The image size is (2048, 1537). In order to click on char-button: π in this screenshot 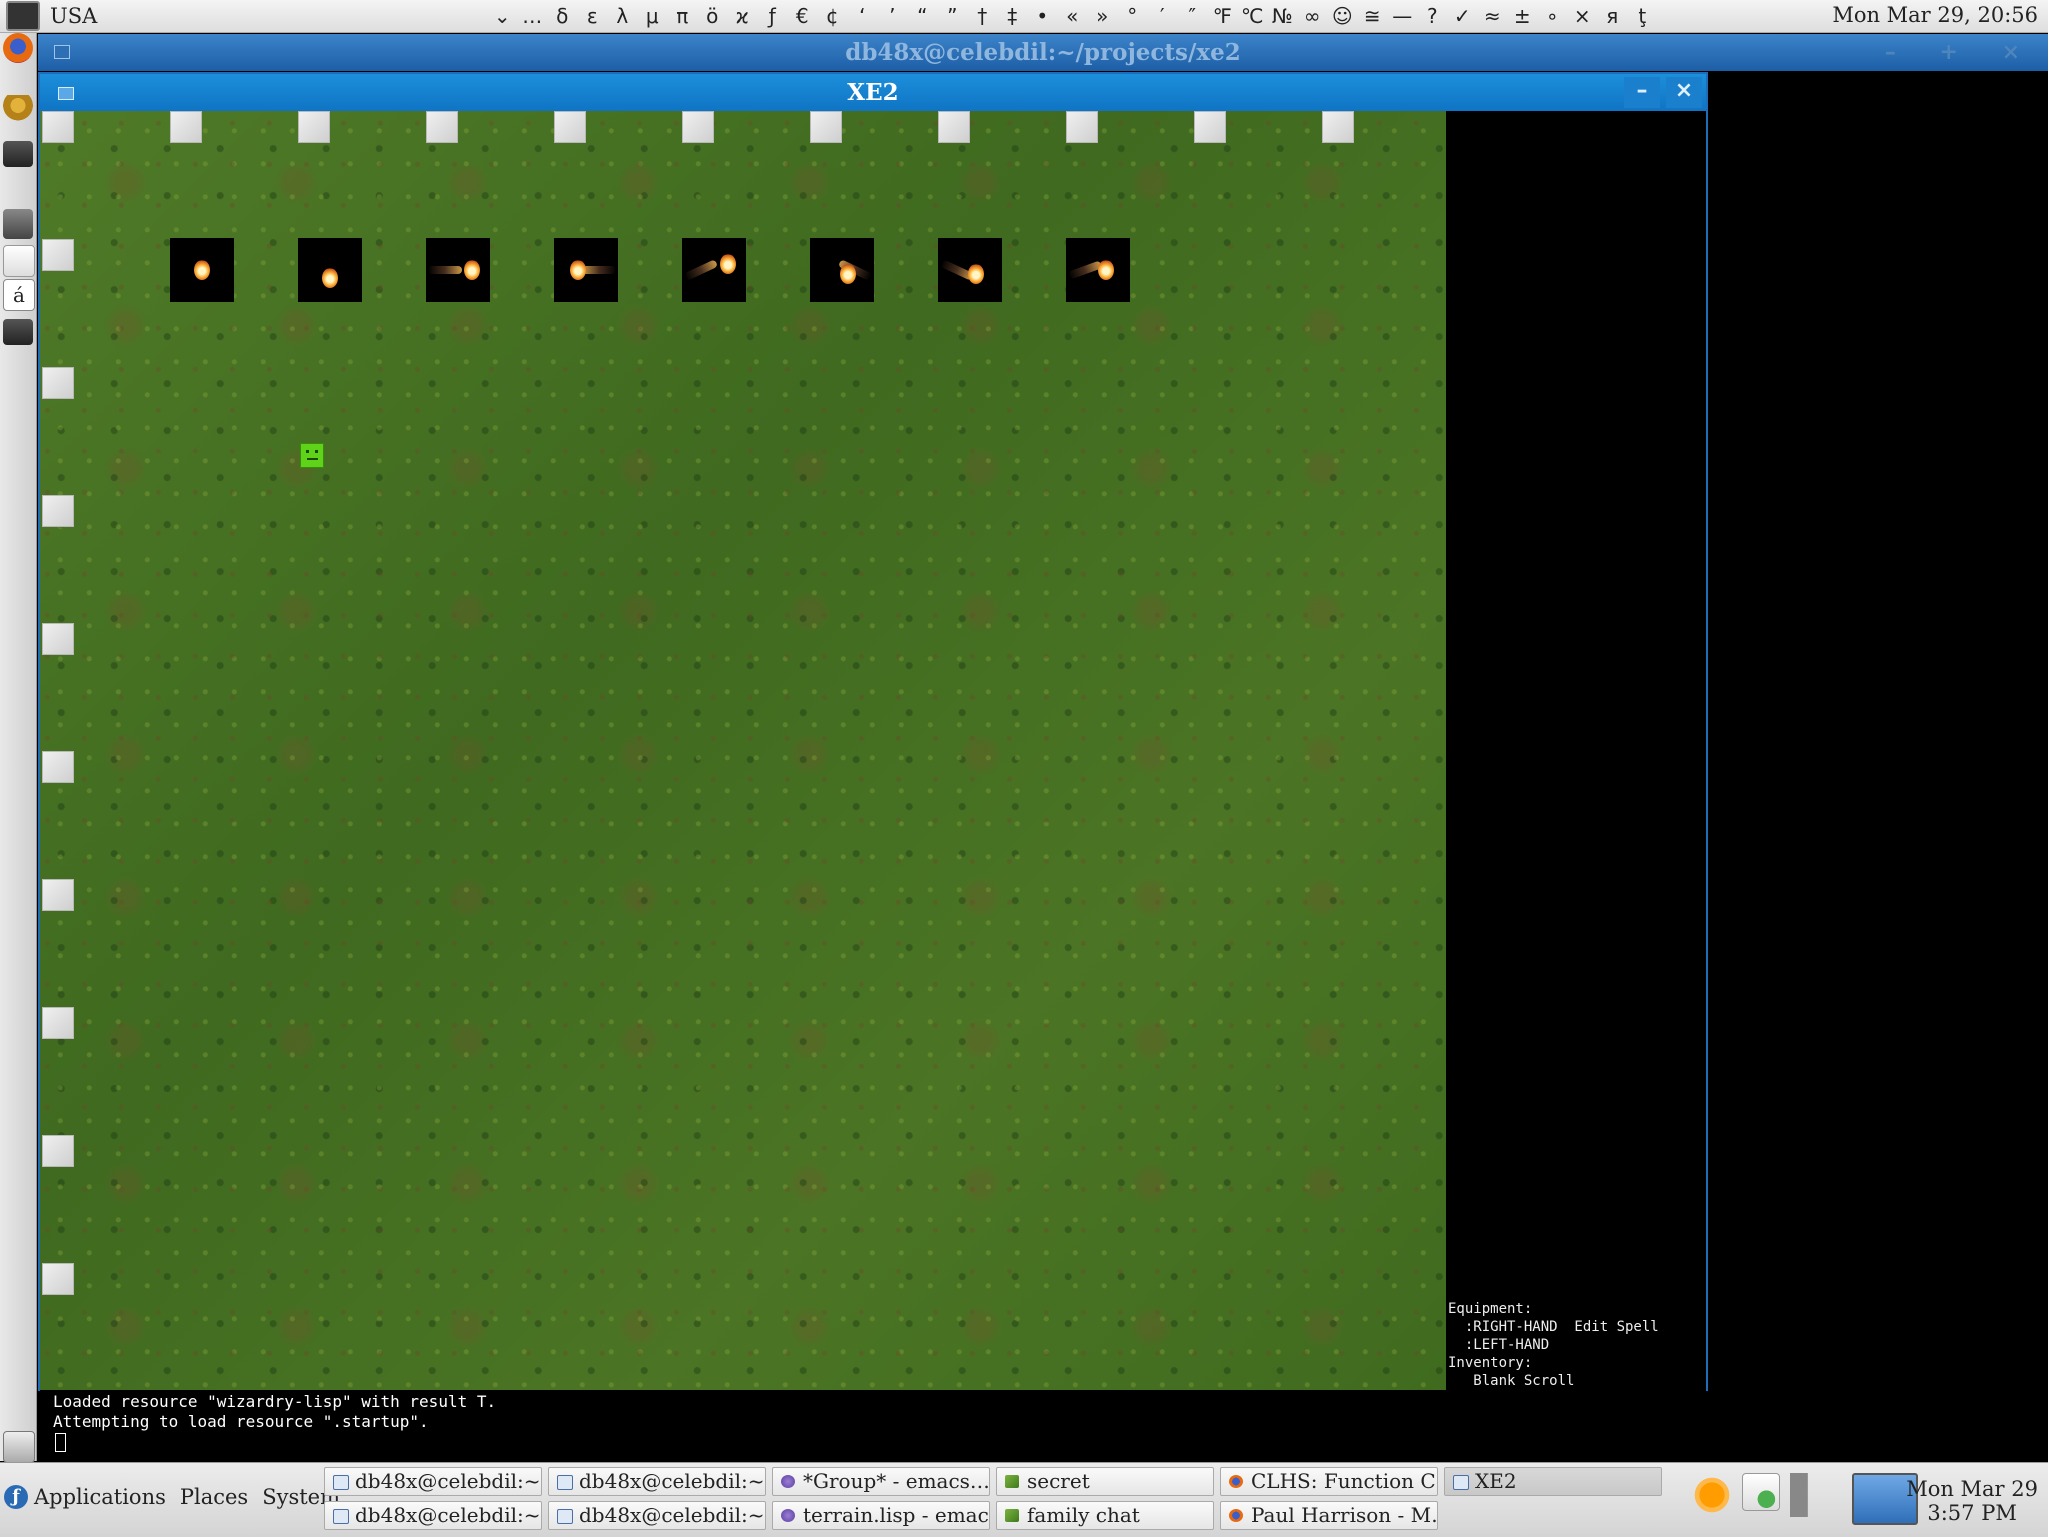, I will do `click(682, 16)`.